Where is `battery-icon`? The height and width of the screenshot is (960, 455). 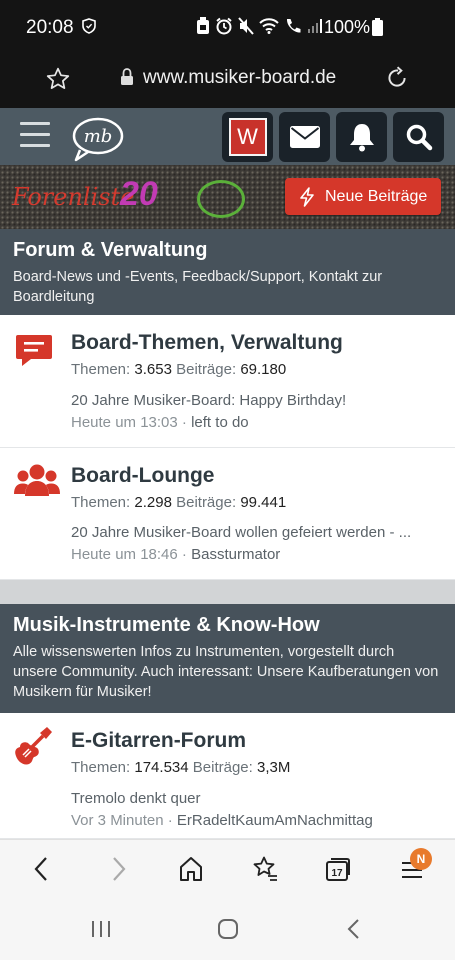
battery-icon is located at coordinates (377, 29).